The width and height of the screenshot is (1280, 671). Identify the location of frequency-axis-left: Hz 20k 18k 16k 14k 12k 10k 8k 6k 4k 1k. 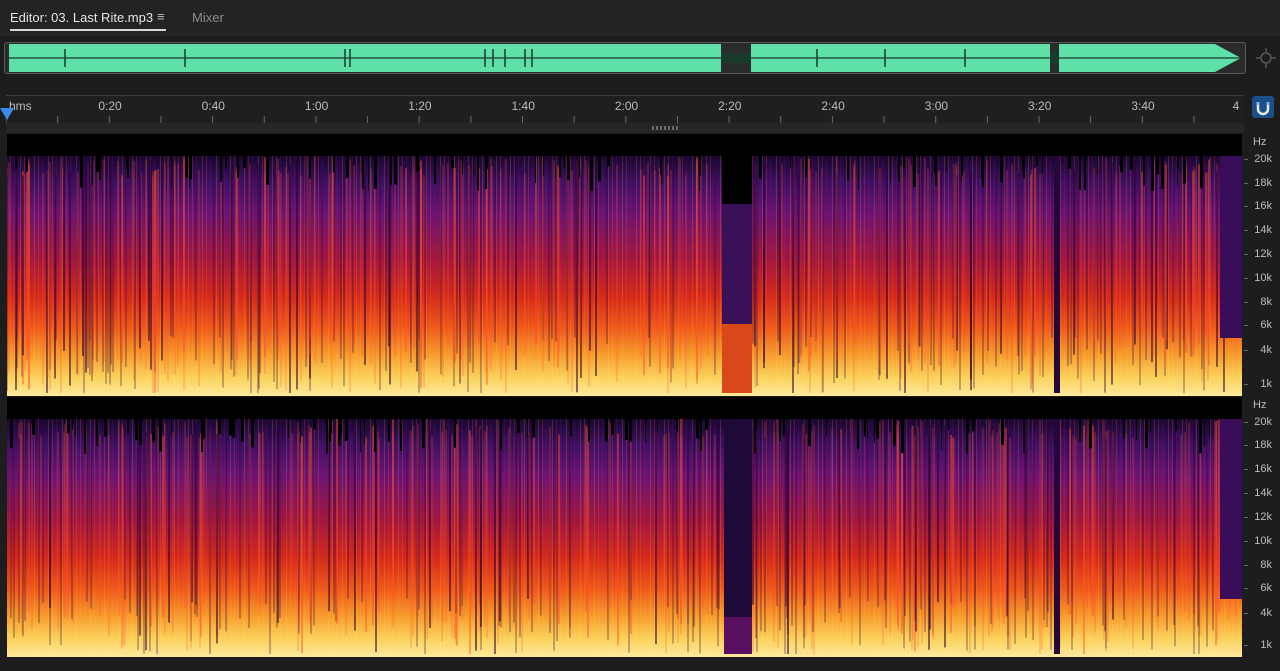
(1262, 265).